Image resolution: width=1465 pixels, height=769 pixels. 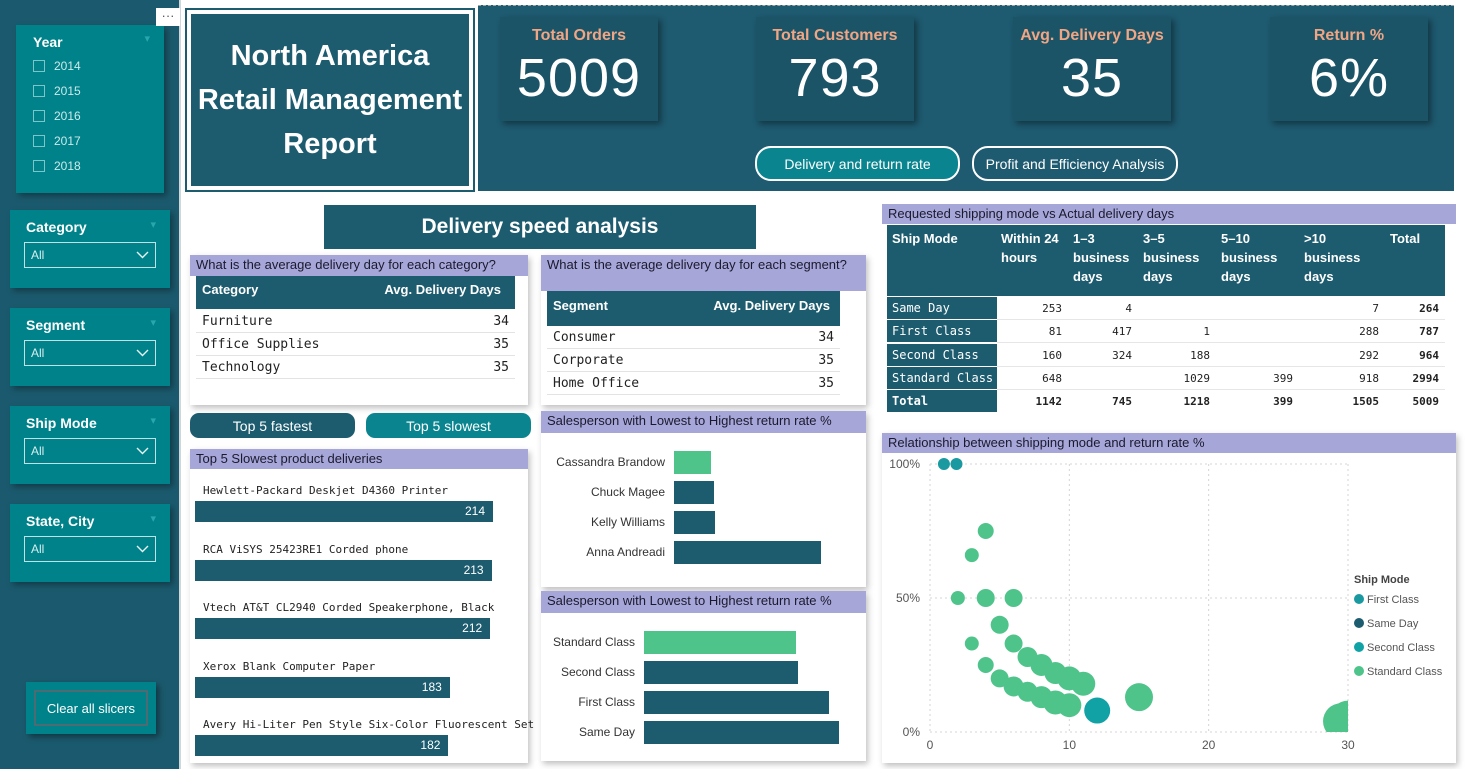 I want to click on product-label: Hewlett-Packard Deskjet D4360 Printer, so click(x=326, y=490).